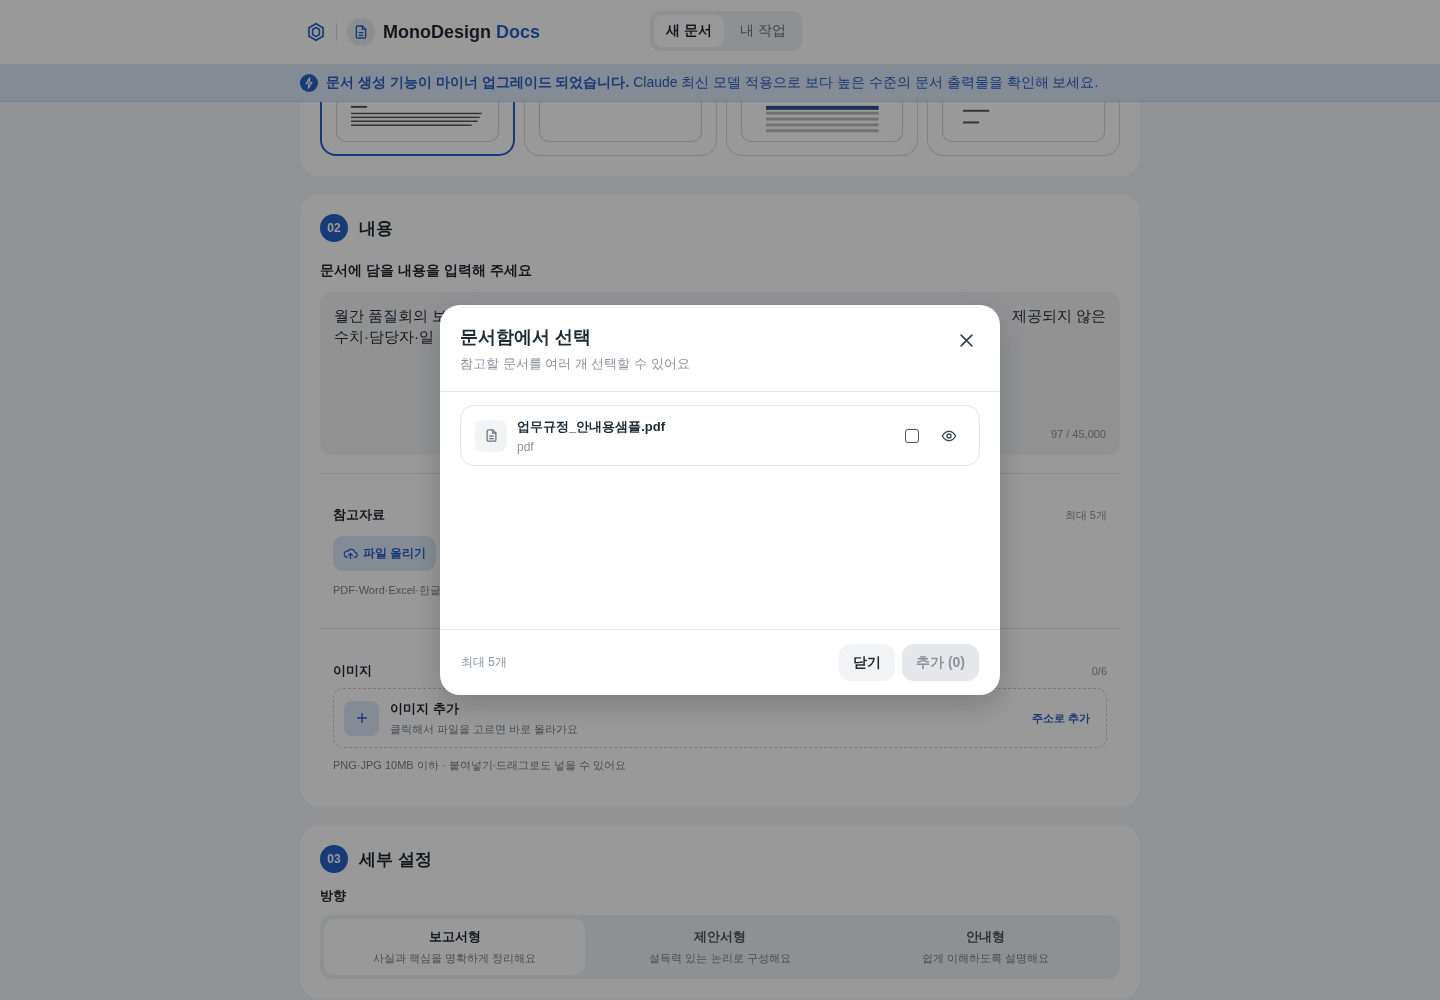  I want to click on dialog-title: 문서함에서 선택, so click(526, 337).